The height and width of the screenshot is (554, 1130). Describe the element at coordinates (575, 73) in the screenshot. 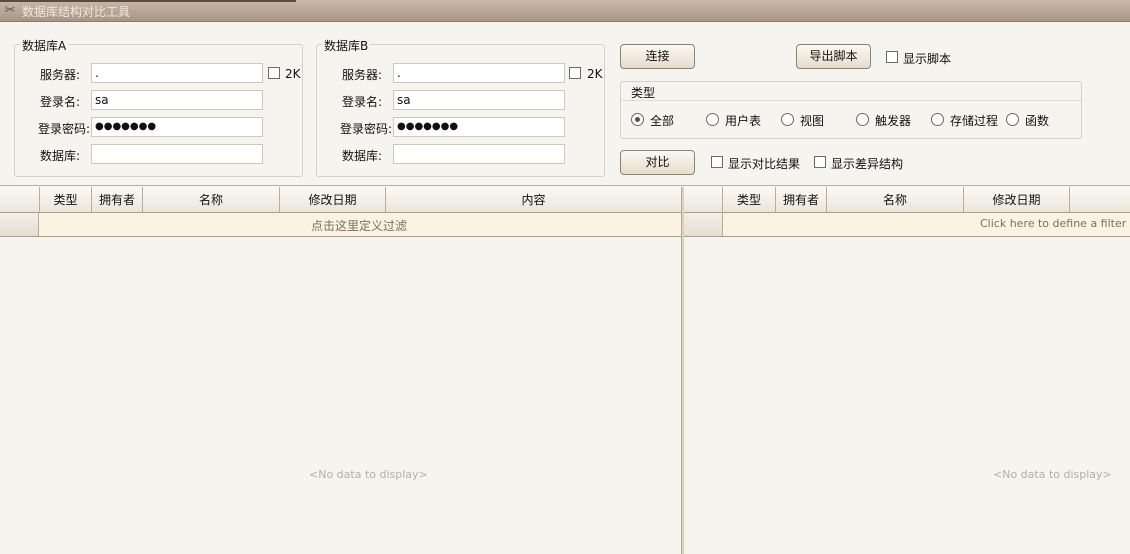

I see `db-b-2k-checkbox` at that location.